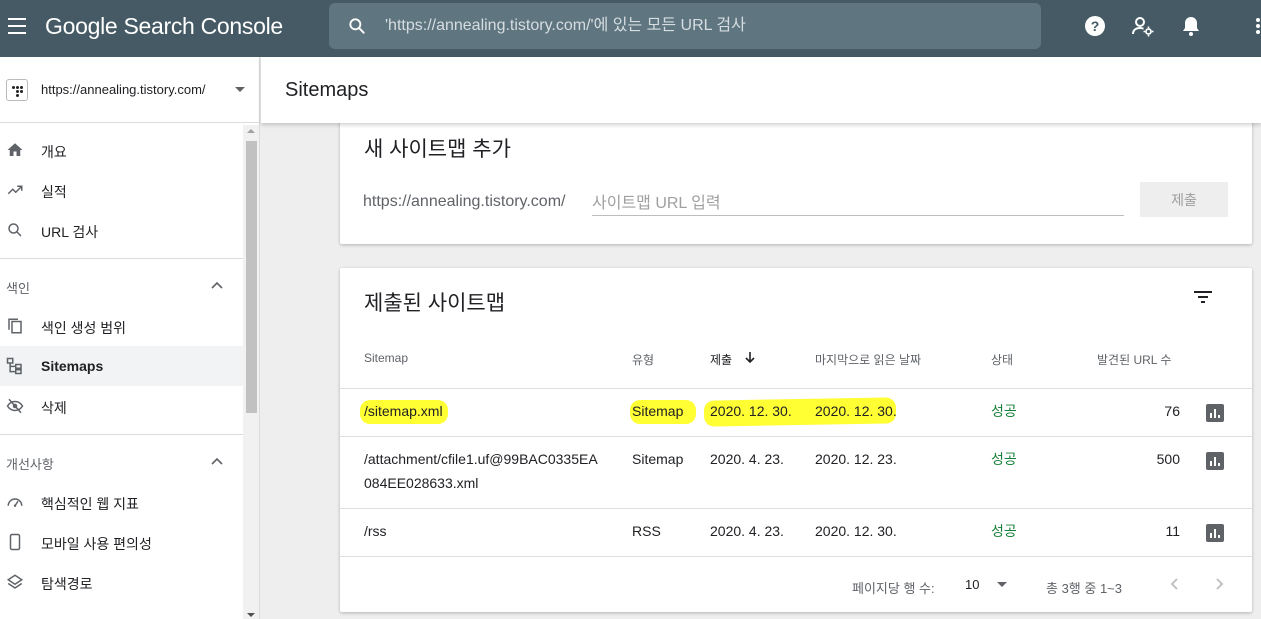 The height and width of the screenshot is (619, 1261). Describe the element at coordinates (251, 615) in the screenshot. I see `scroll-down-icon` at that location.